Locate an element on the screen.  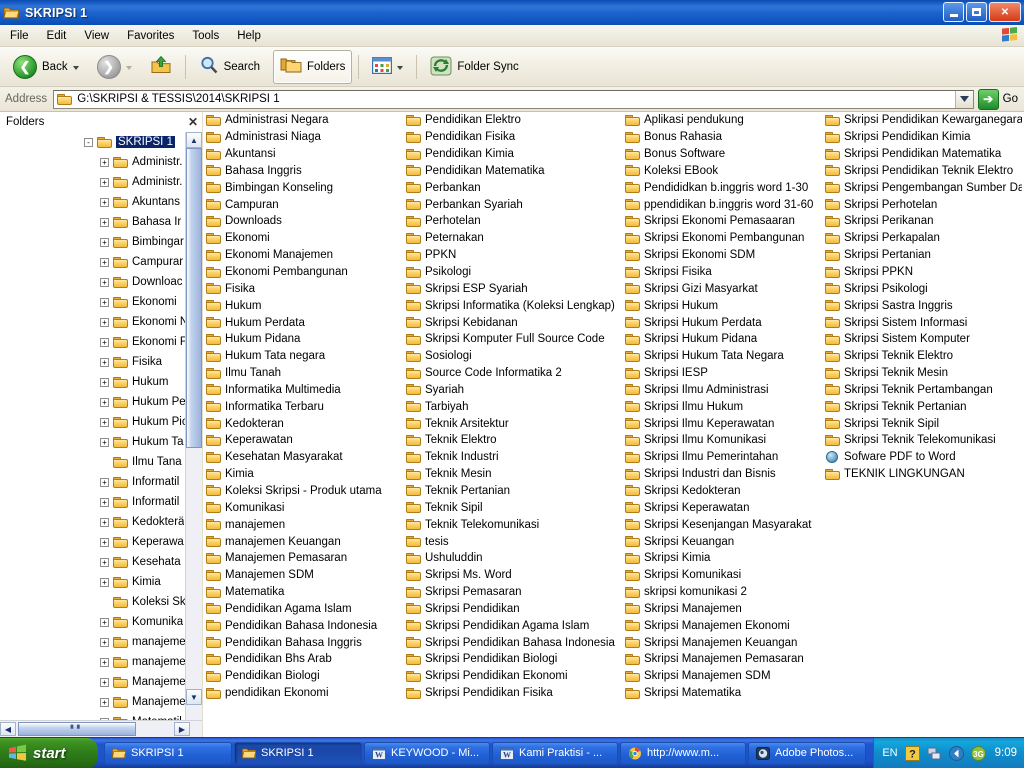
file-list-item: Skripsi Teknik Pertambangan is located at coordinates (922, 390).